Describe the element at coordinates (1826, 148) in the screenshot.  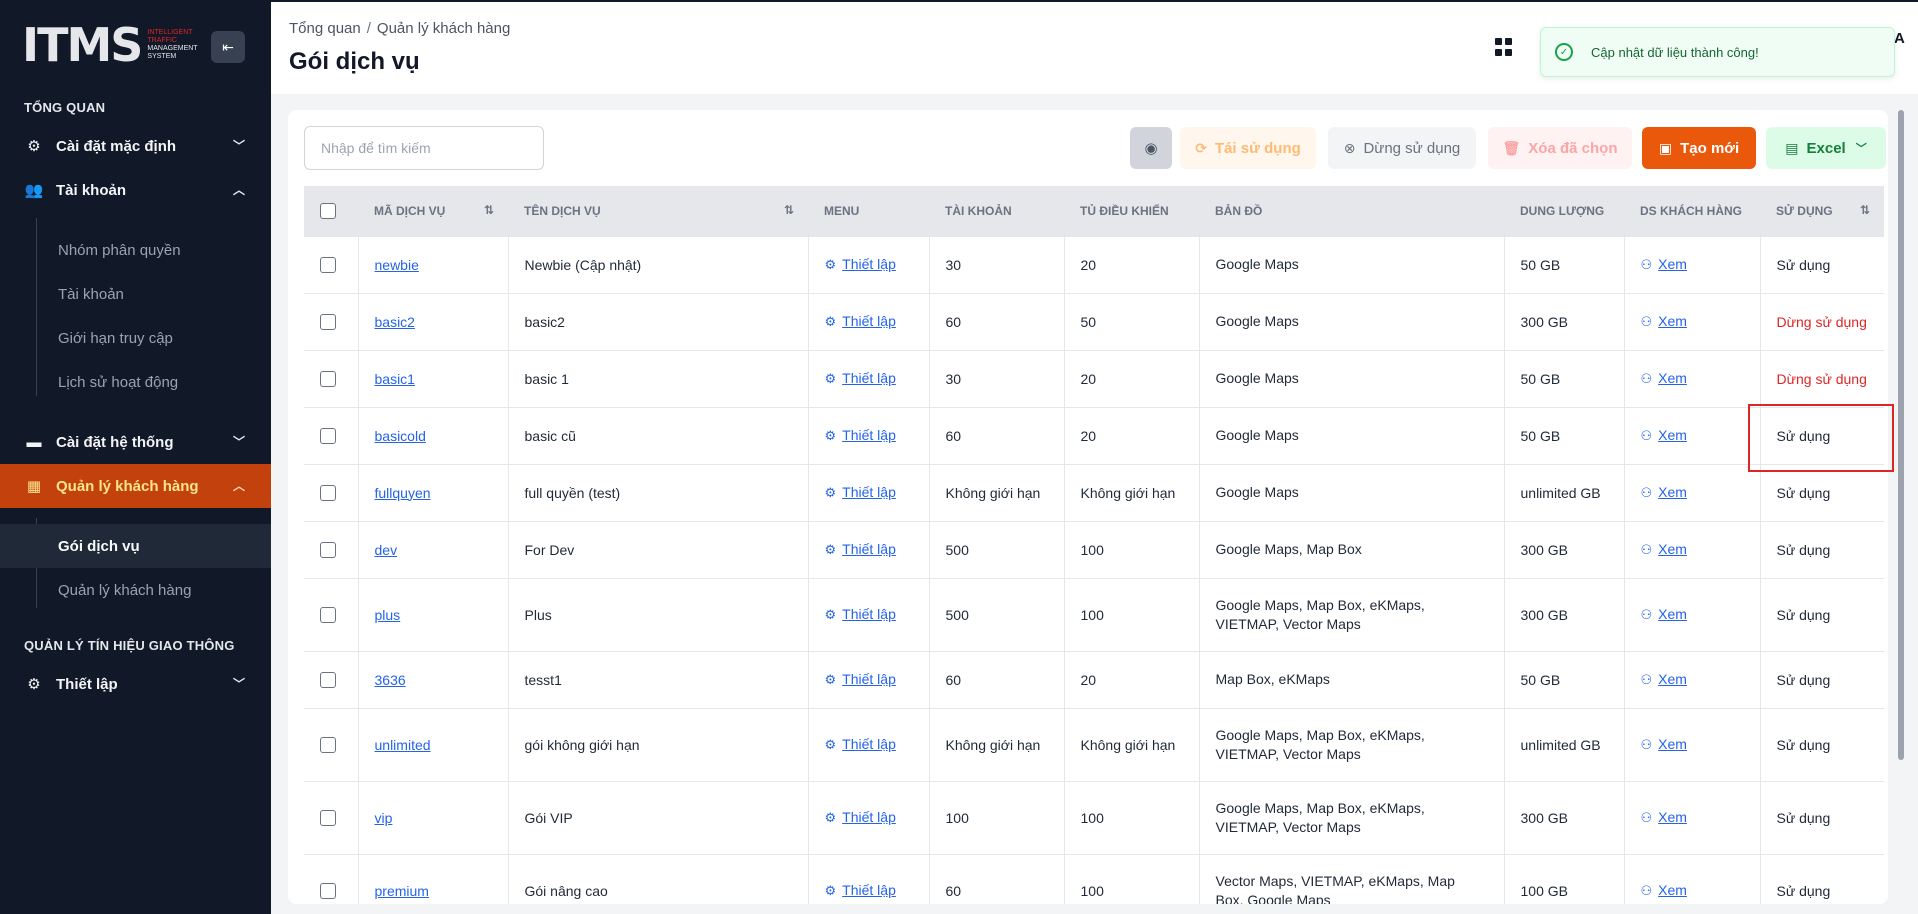
I see `excel-export-button: ▤ Excel ﹀` at that location.